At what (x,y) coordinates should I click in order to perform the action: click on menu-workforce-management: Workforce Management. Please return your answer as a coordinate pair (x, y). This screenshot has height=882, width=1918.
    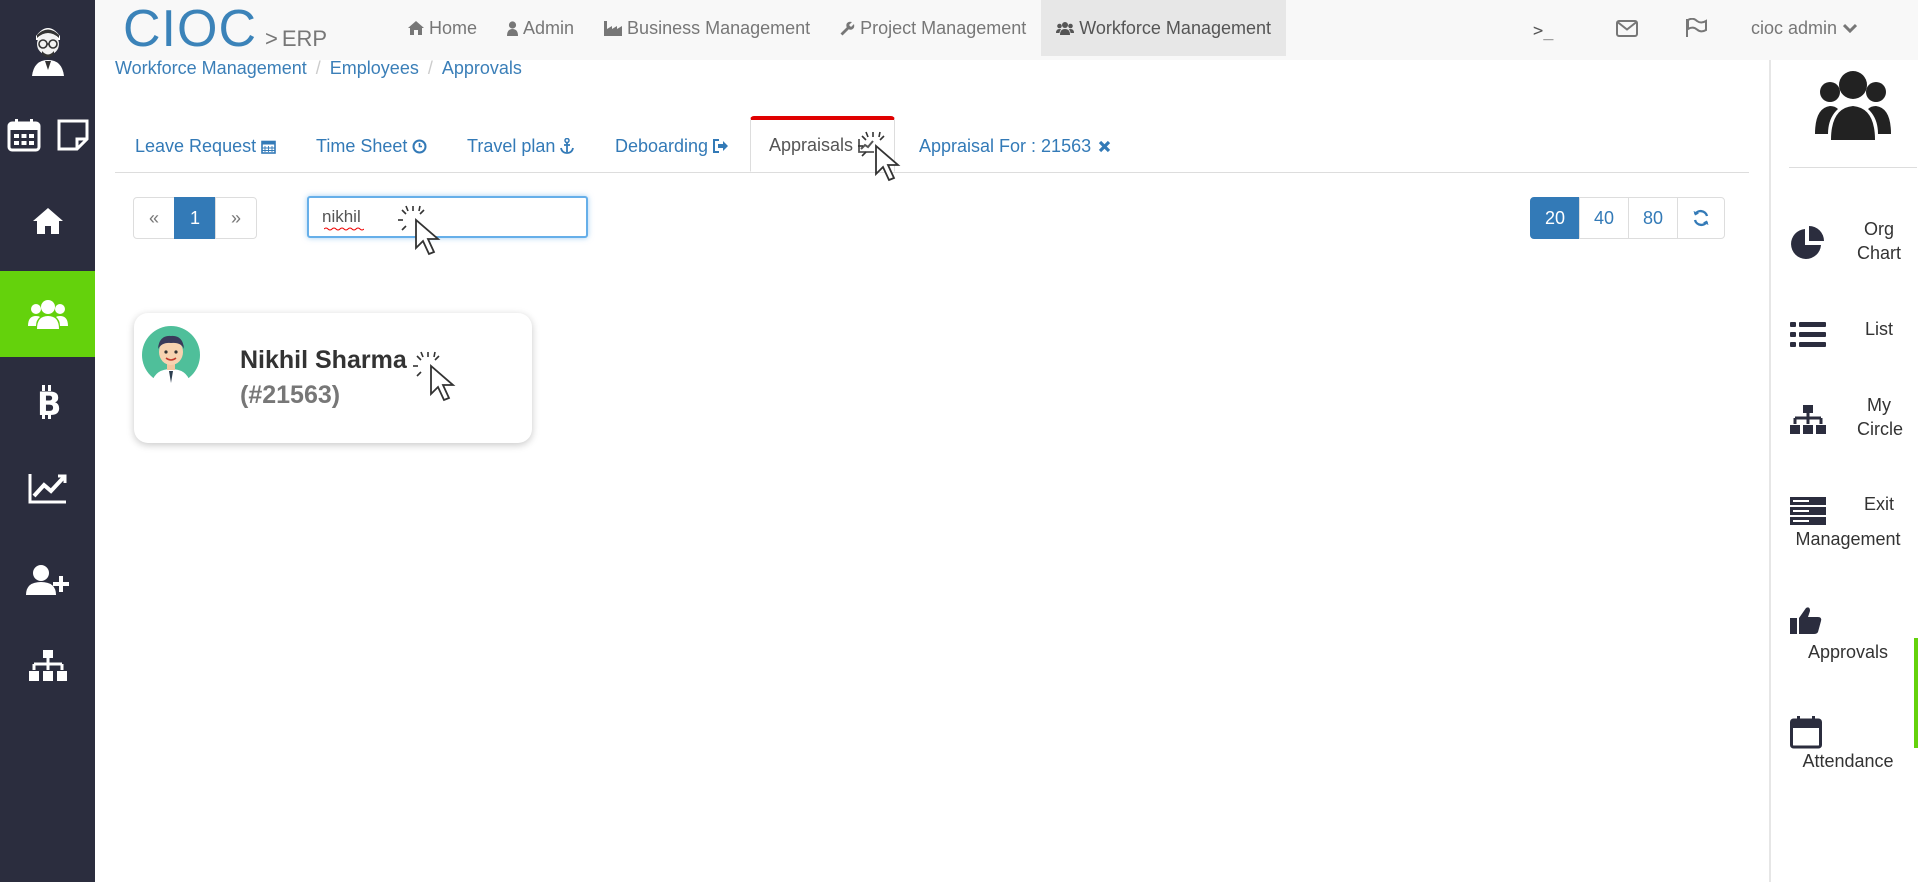
    Looking at the image, I should click on (1164, 28).